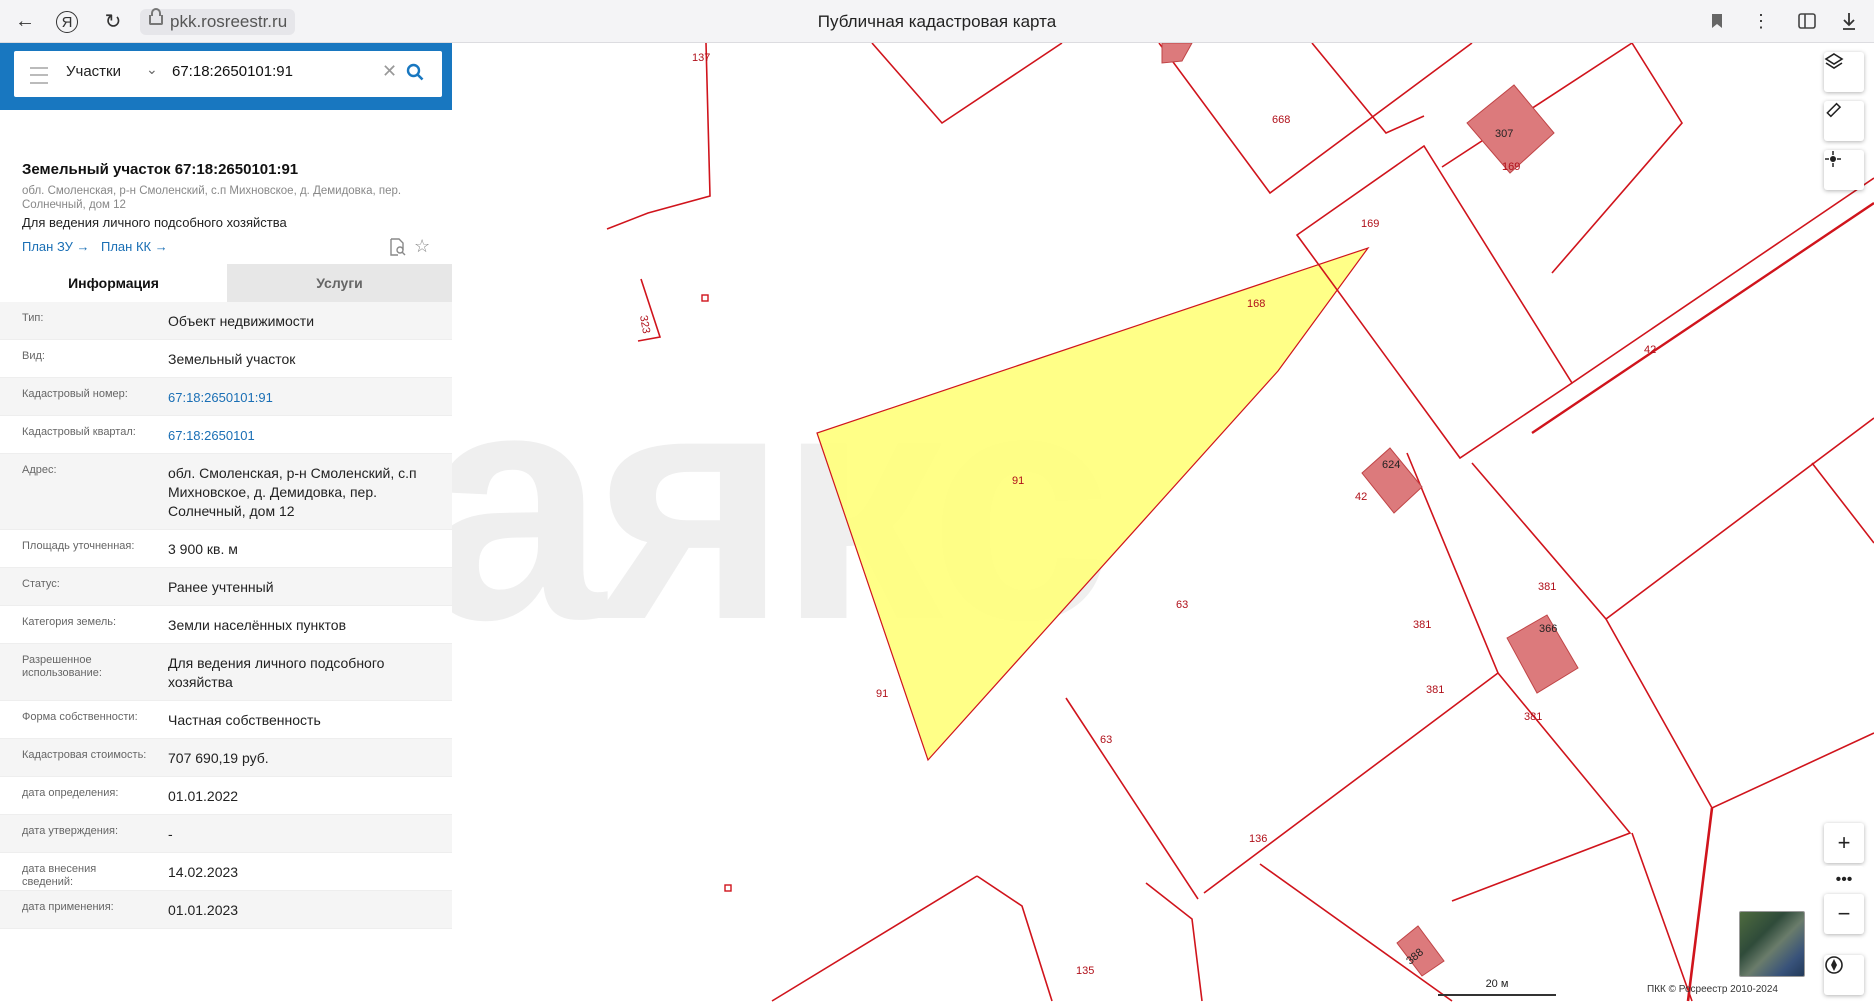 This screenshot has height=1002, width=1874. What do you see at coordinates (1717, 21) in the screenshot?
I see `bookmark-icon` at bounding box center [1717, 21].